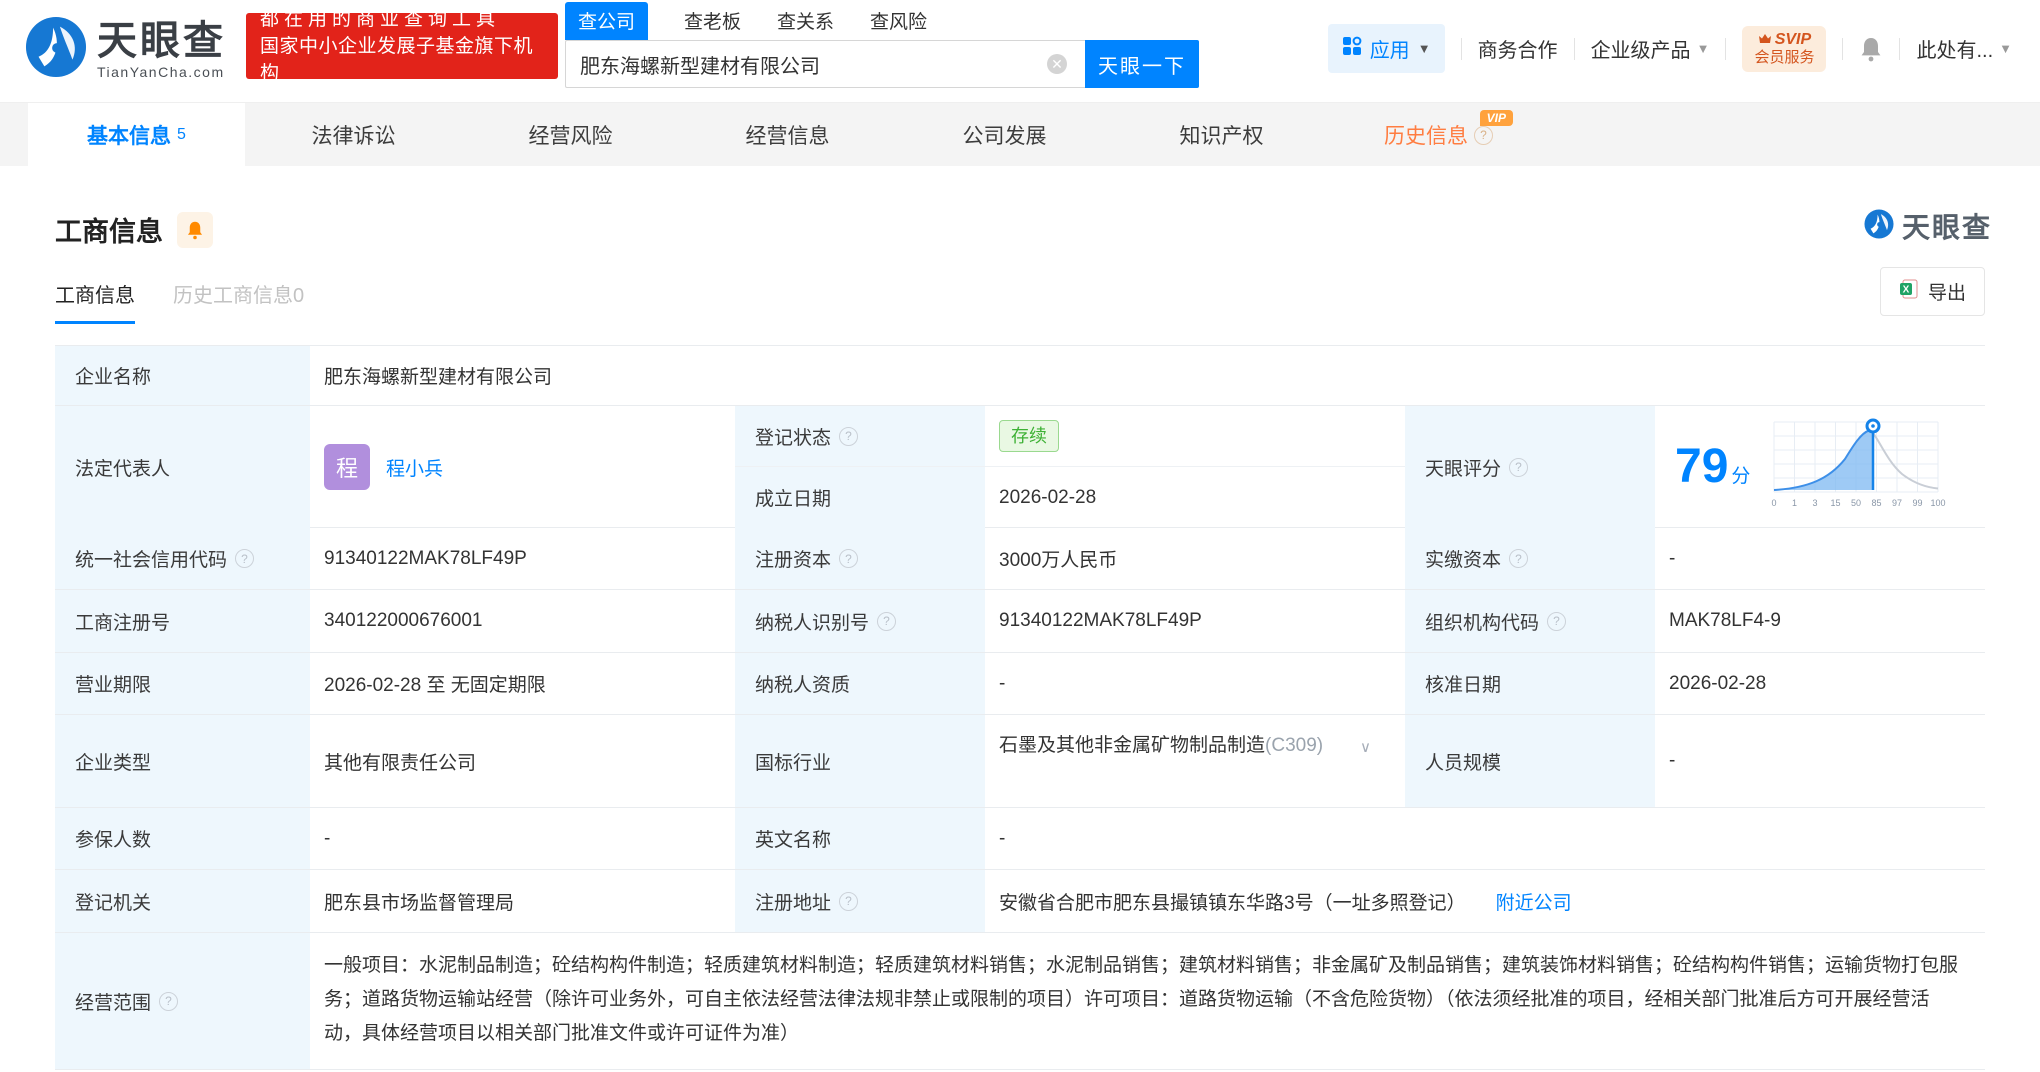 The height and width of the screenshot is (1072, 2040). What do you see at coordinates (860, 901) in the screenshot?
I see `field-label: 注册地址 ?` at bounding box center [860, 901].